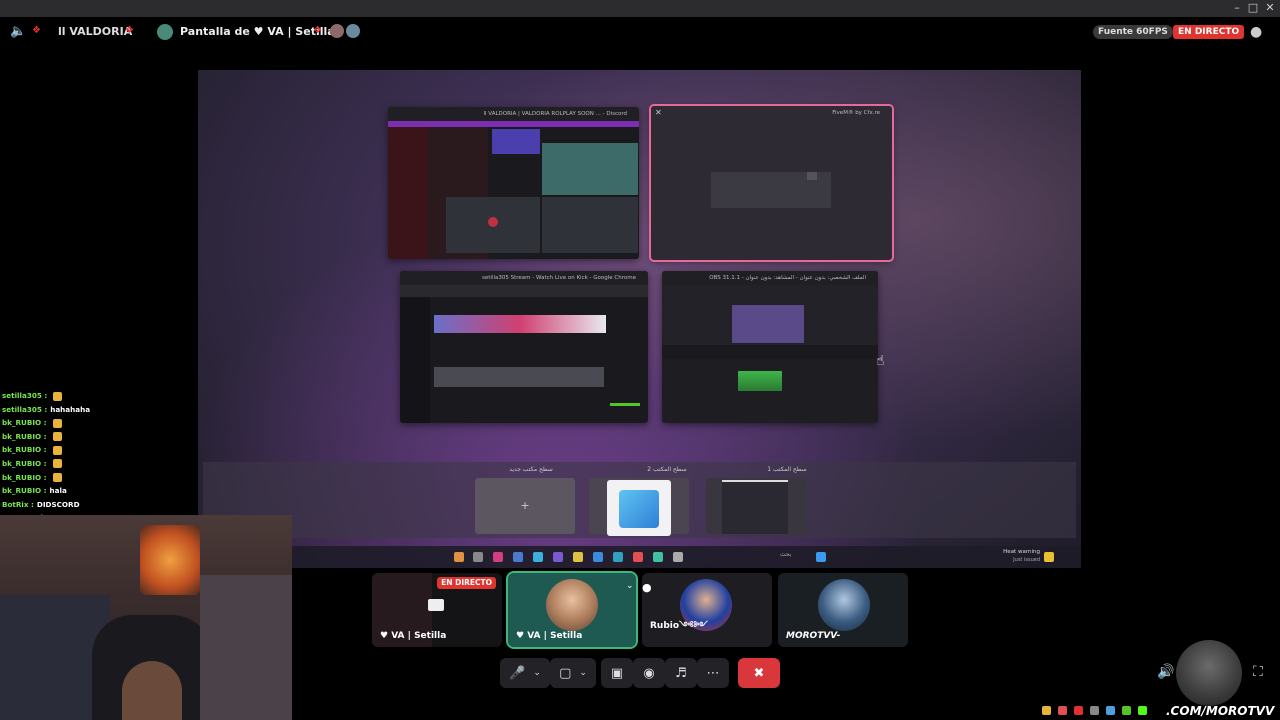 The height and width of the screenshot is (720, 1280). I want to click on overlay-avatar, so click(1209, 673).